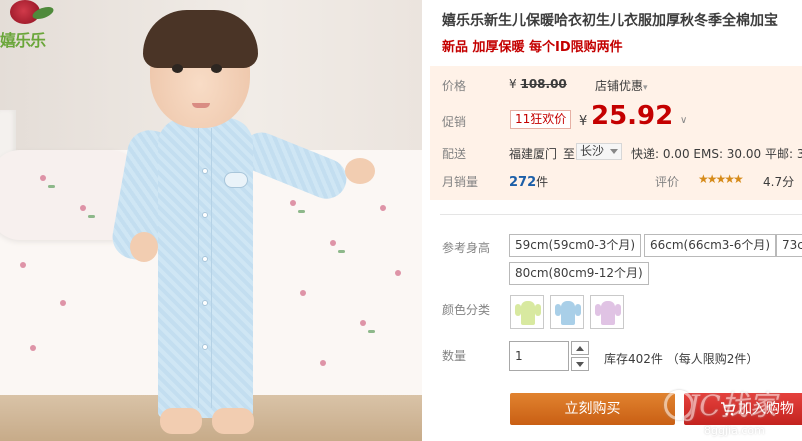  Describe the element at coordinates (454, 154) in the screenshot. I see `delivery-label: 配送` at that location.